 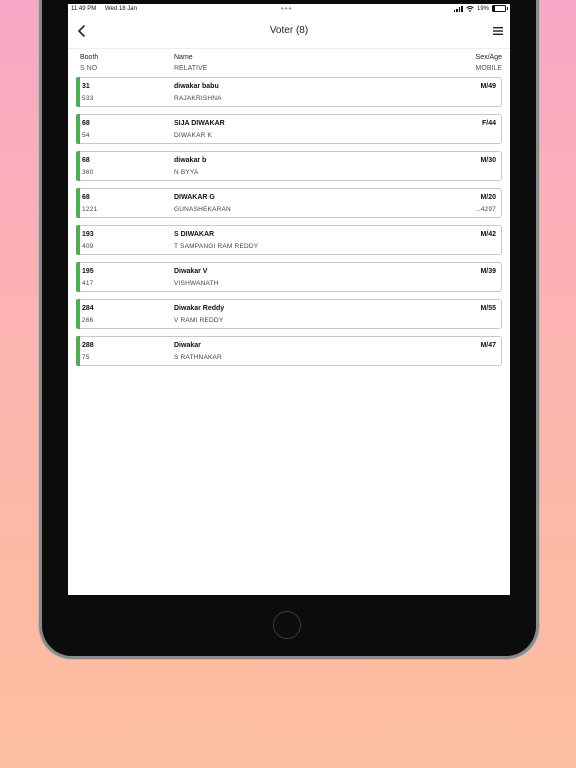 I want to click on relative-name: VISHWANATH, so click(x=196, y=283).